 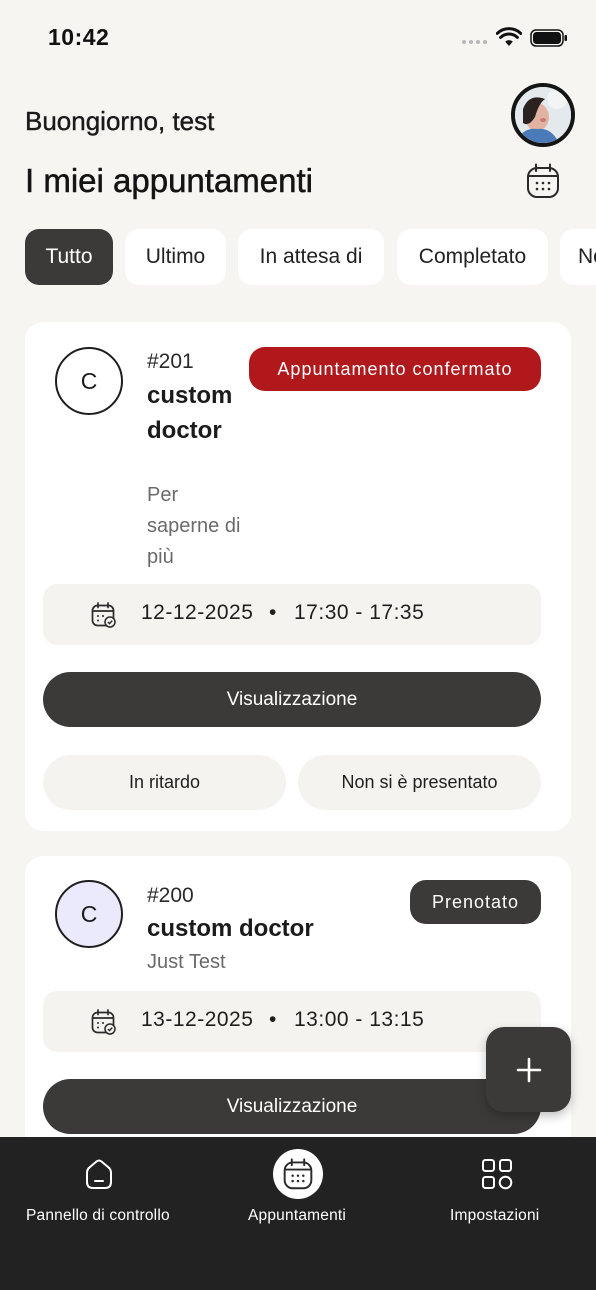 What do you see at coordinates (359, 612) in the screenshot?
I see `appointment-time: 17:30 - 17:35` at bounding box center [359, 612].